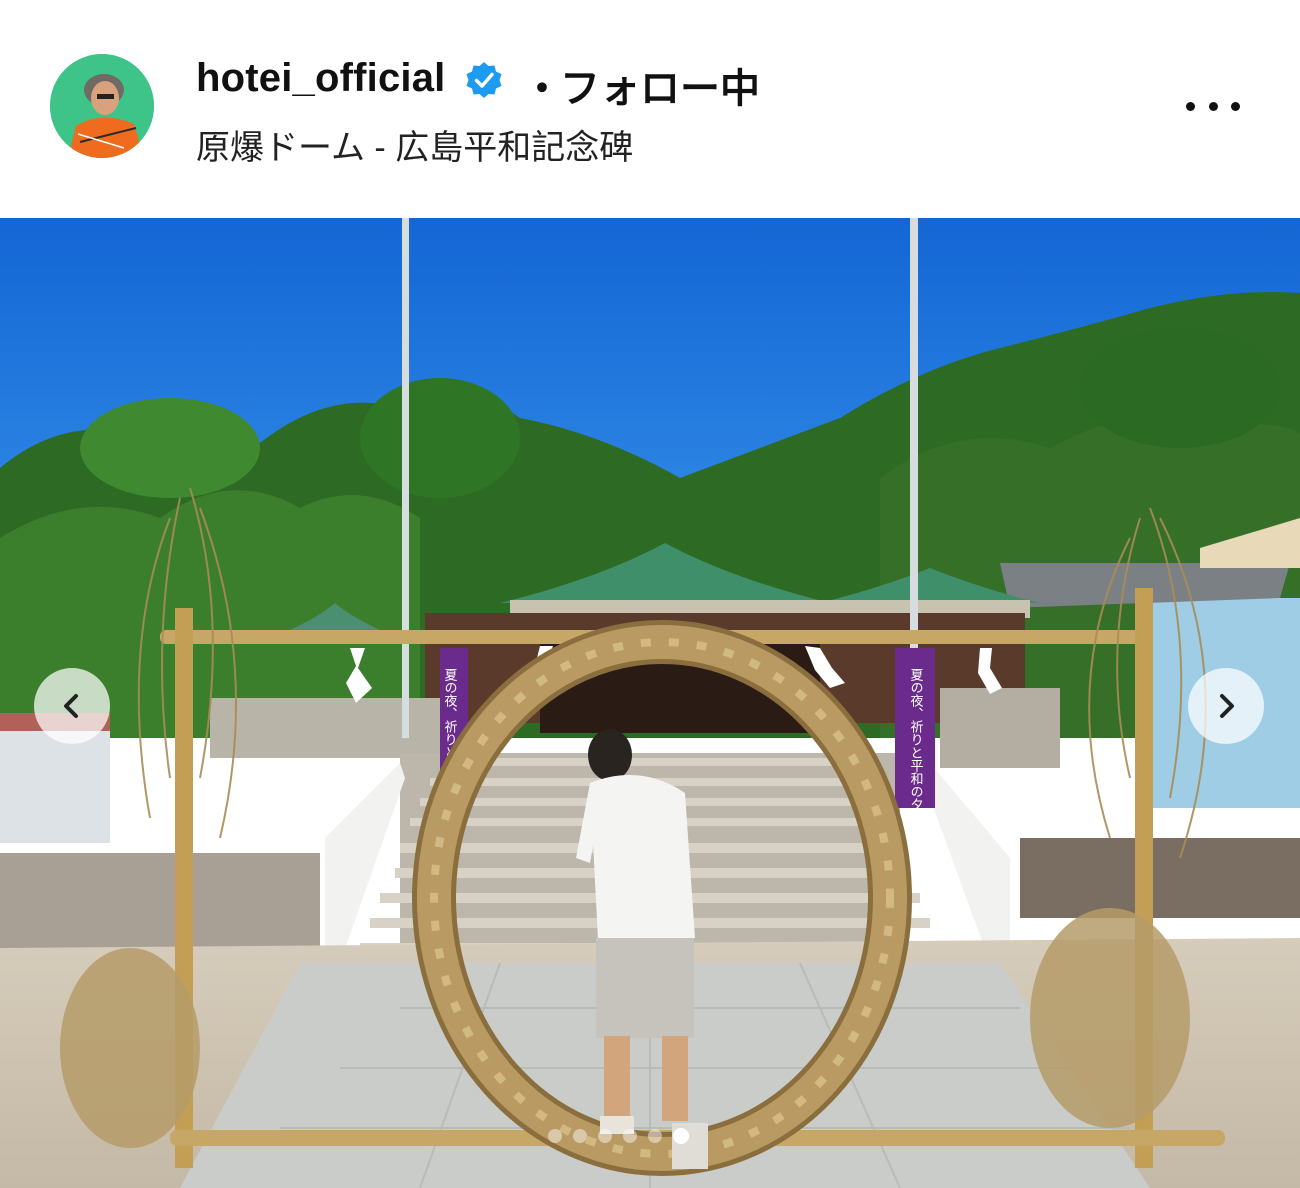 Image resolution: width=1300 pixels, height=1188 pixels. What do you see at coordinates (414, 144) in the screenshot?
I see `location-link: 原爆ドーム - 広島平和記念碑` at bounding box center [414, 144].